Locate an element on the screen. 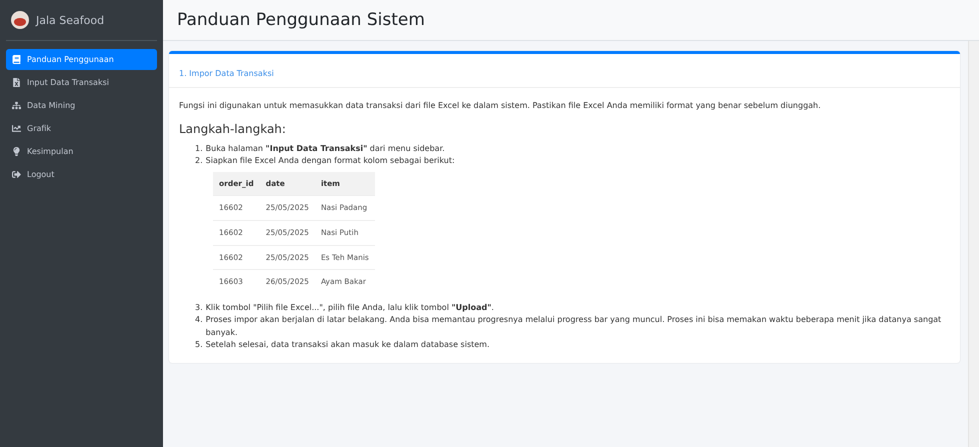  card-title: 1. Impor Data Transaksi is located at coordinates (226, 73).